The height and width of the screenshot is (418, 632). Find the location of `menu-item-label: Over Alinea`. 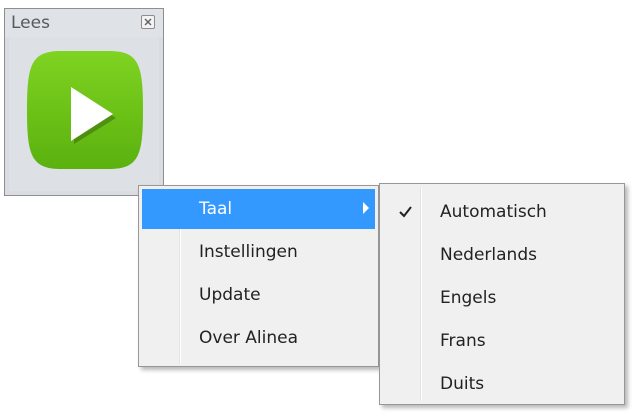

menu-item-label: Over Alinea is located at coordinates (249, 338).